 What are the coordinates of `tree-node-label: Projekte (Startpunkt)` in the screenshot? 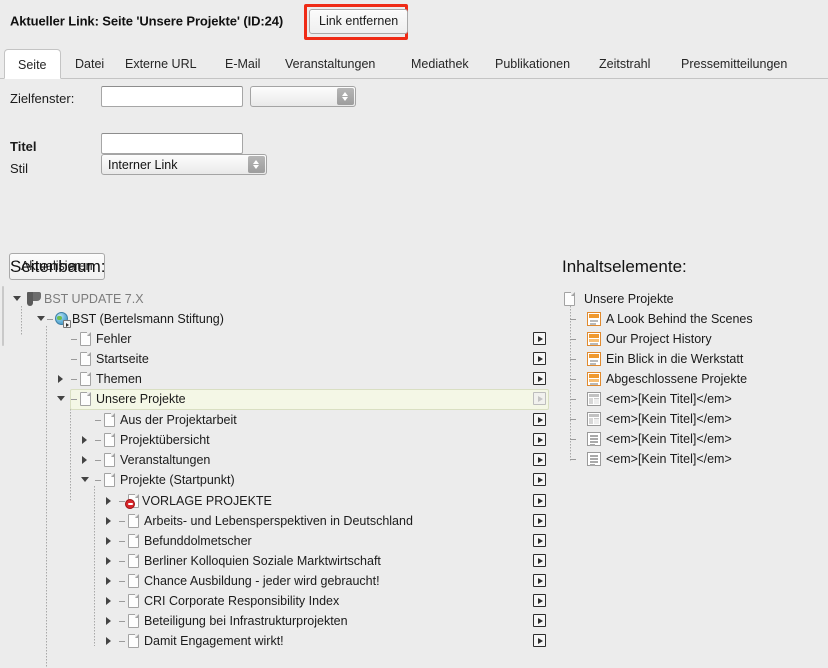 It's located at (177, 480).